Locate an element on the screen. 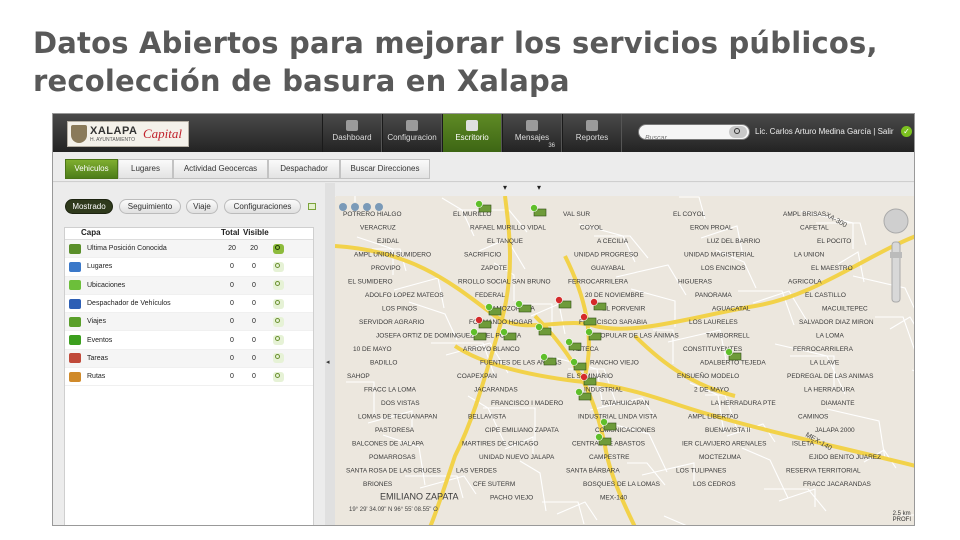 The image size is (960, 540). map-label: SANTA BÁRBARA is located at coordinates (593, 470).